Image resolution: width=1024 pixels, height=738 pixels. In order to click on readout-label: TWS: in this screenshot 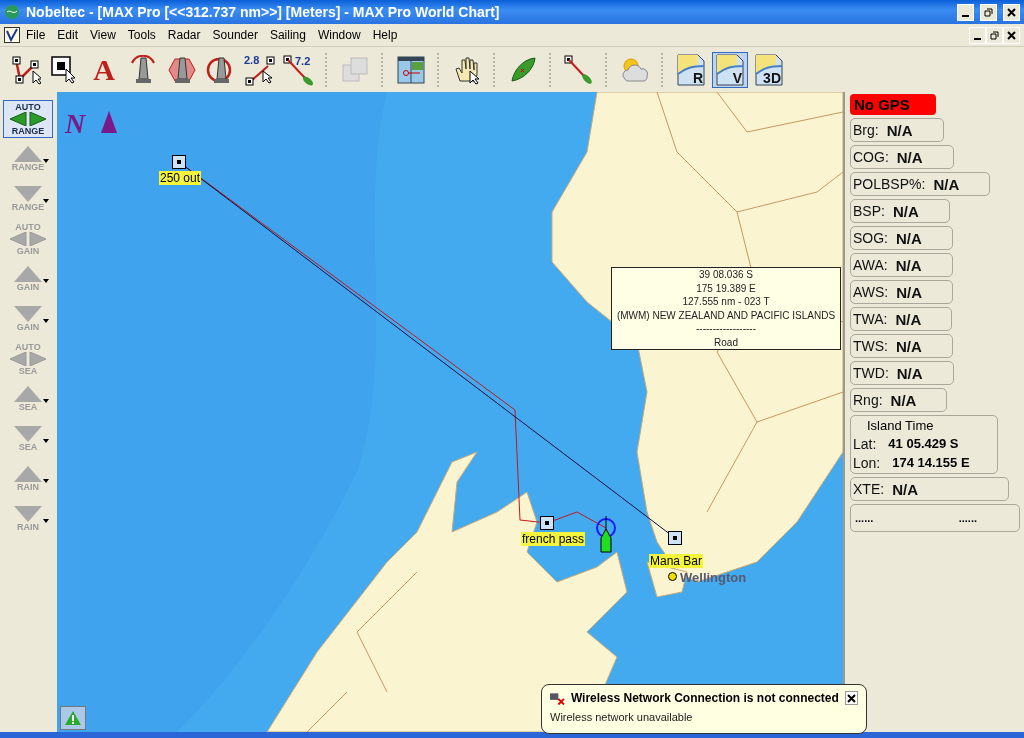, I will do `click(870, 346)`.